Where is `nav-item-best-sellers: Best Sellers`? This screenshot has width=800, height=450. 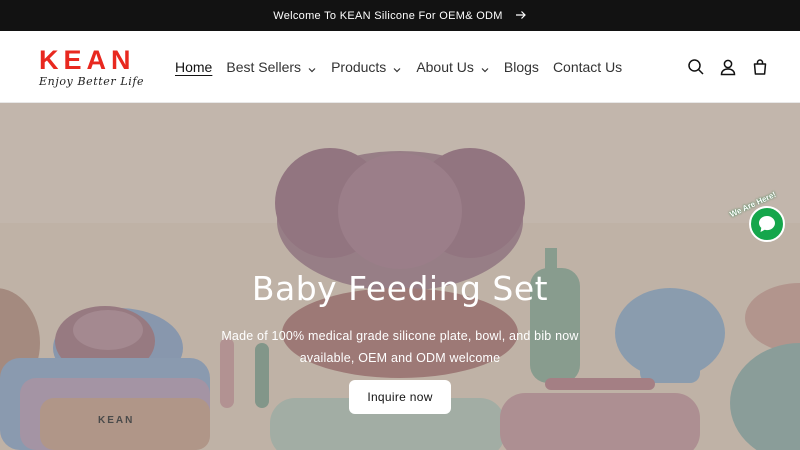
nav-item-best-sellers: Best Sellers is located at coordinates (271, 67).